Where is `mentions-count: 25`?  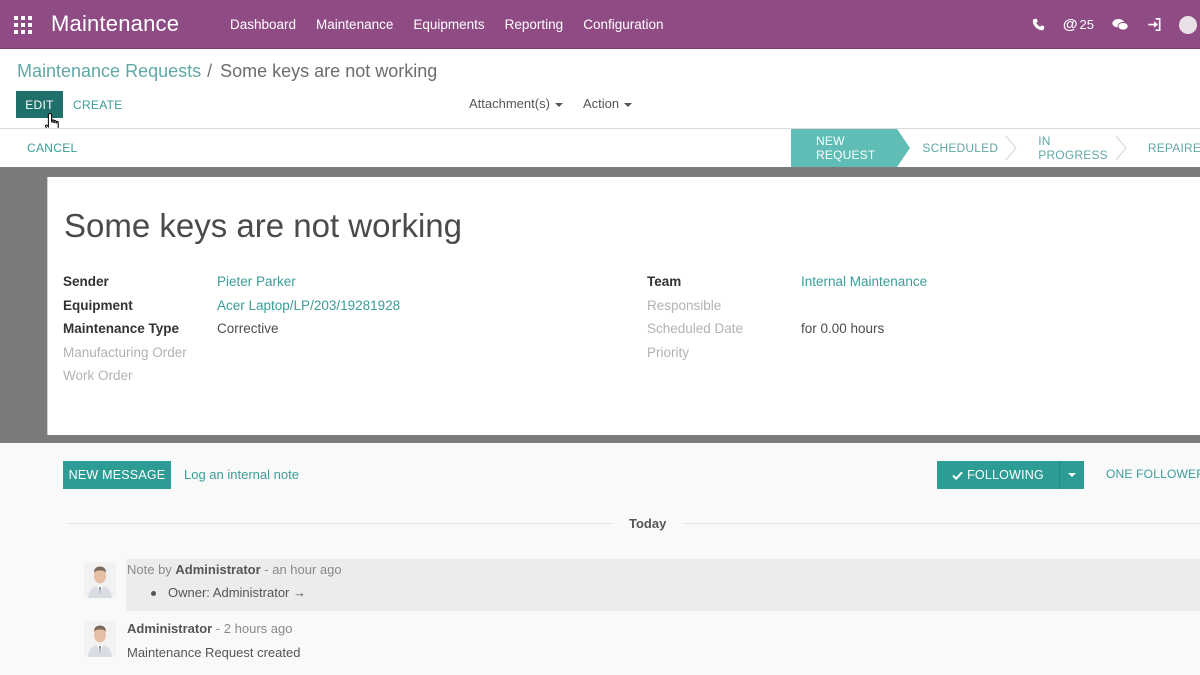
mentions-count: 25 is located at coordinates (1086, 24).